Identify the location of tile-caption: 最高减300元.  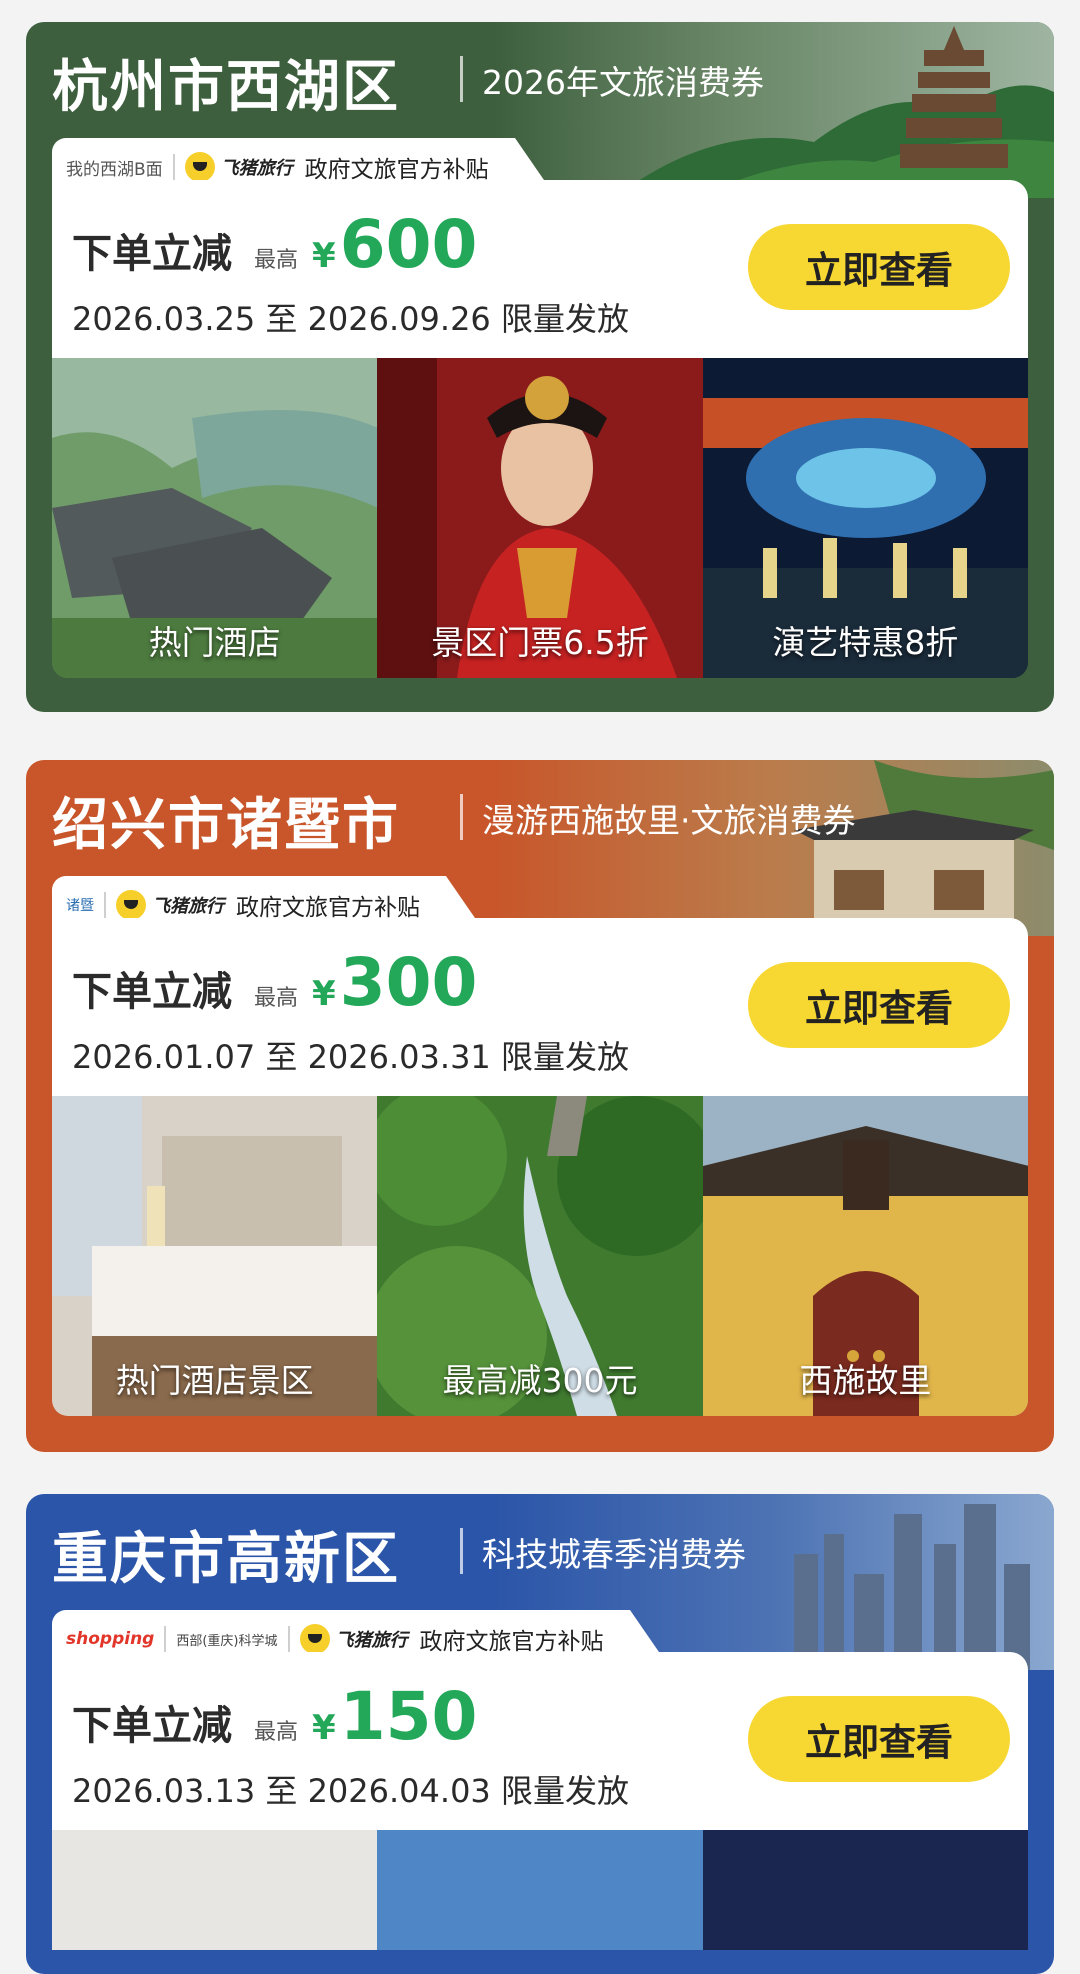
(540, 1380).